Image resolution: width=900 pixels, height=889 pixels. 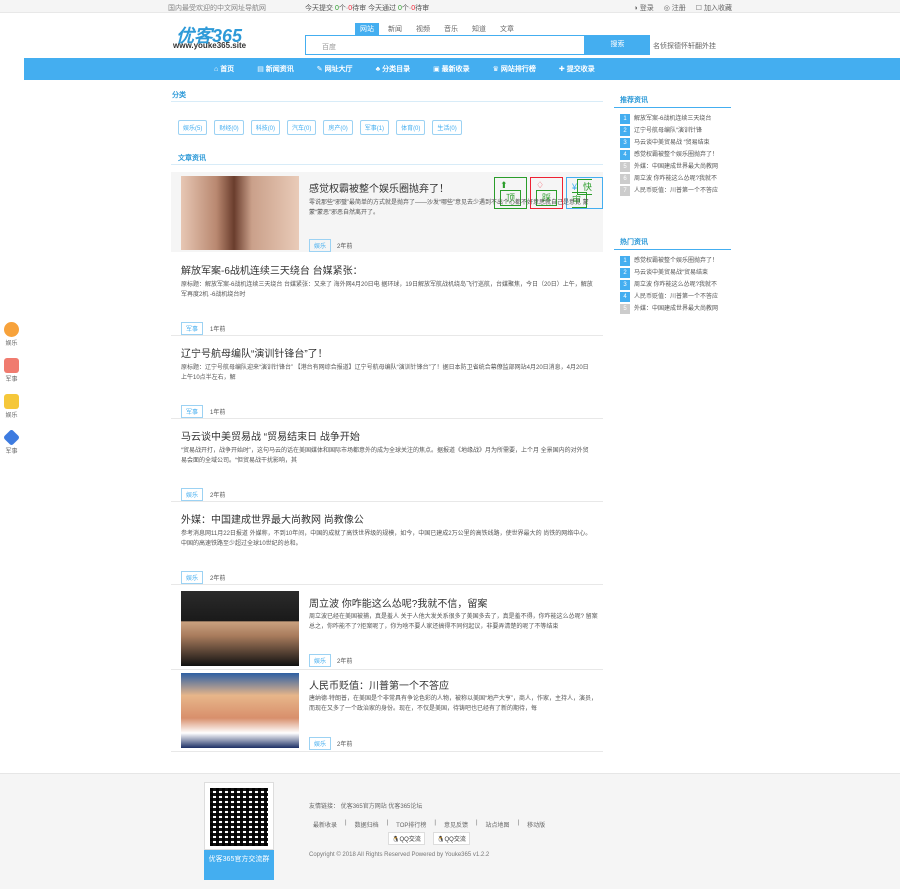 I want to click on search-tab: 网站, so click(x=367, y=29).